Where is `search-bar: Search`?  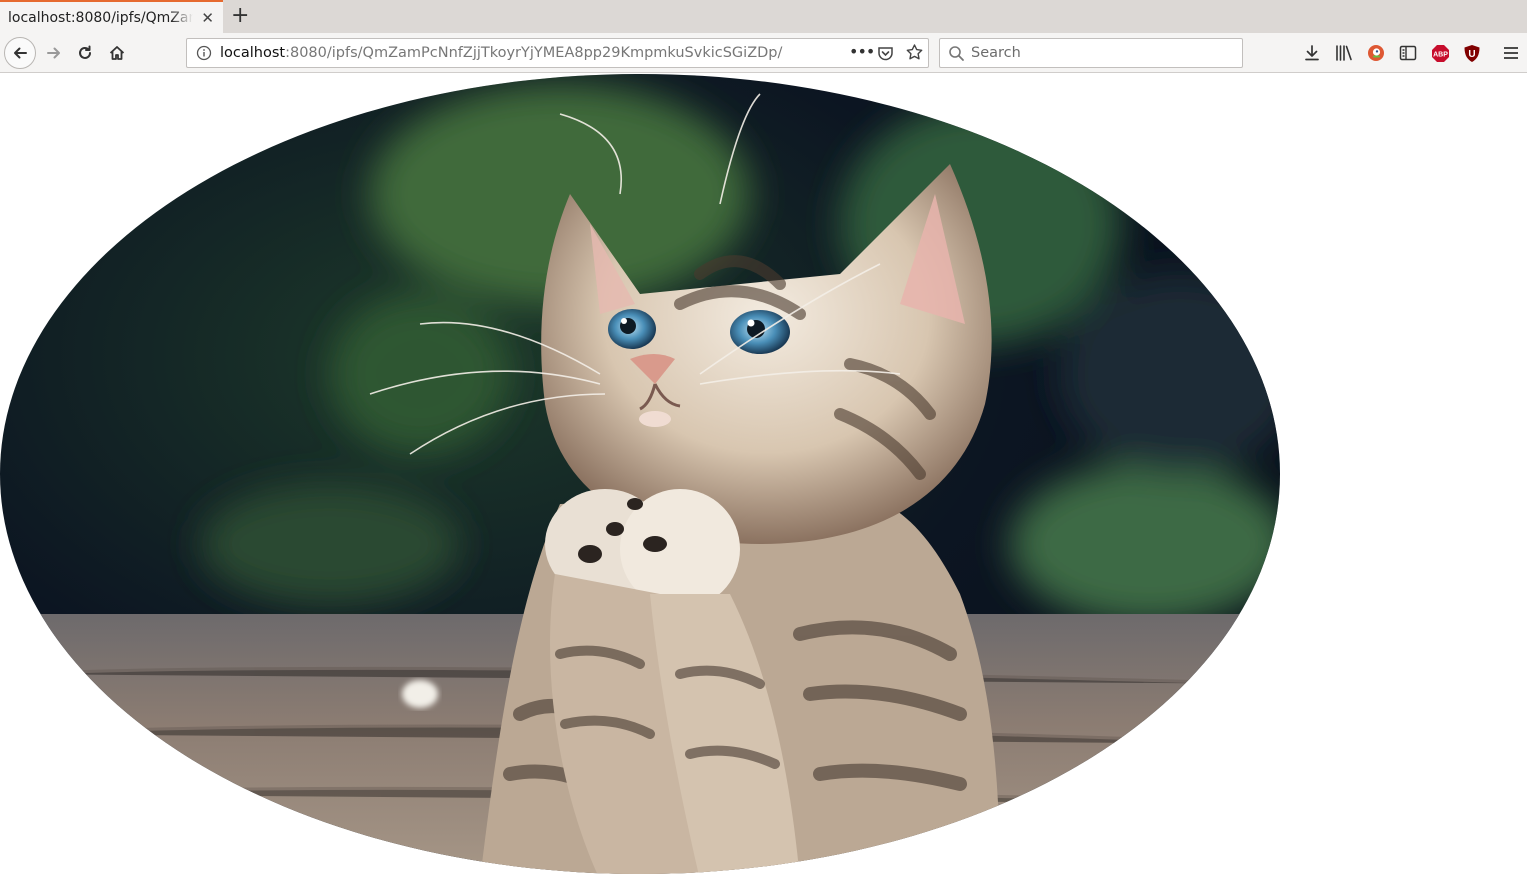 search-bar: Search is located at coordinates (1091, 53).